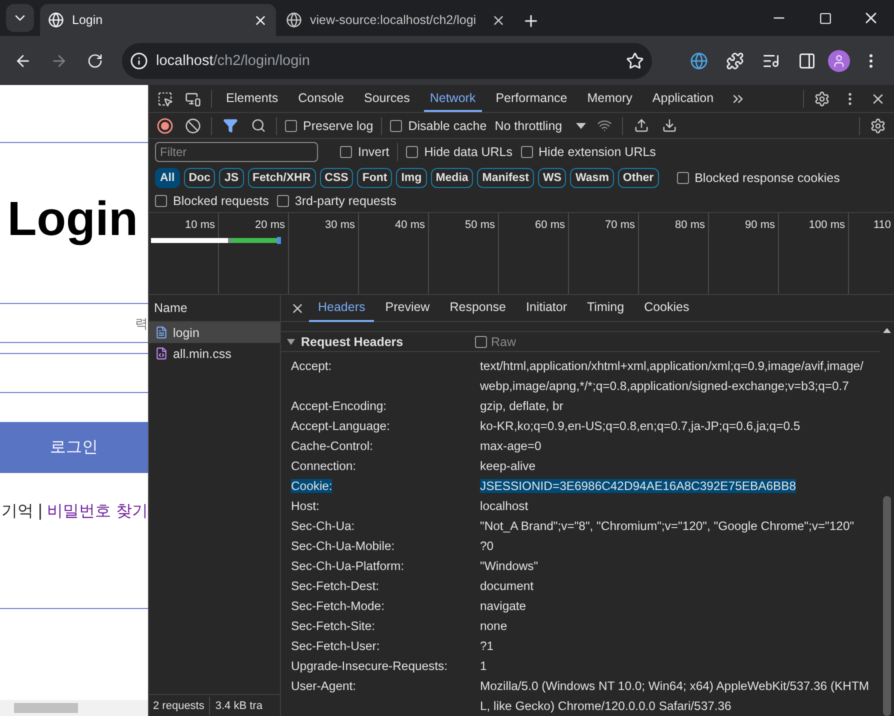  What do you see at coordinates (826, 226) in the screenshot?
I see `timeline-tick: 100 ms` at bounding box center [826, 226].